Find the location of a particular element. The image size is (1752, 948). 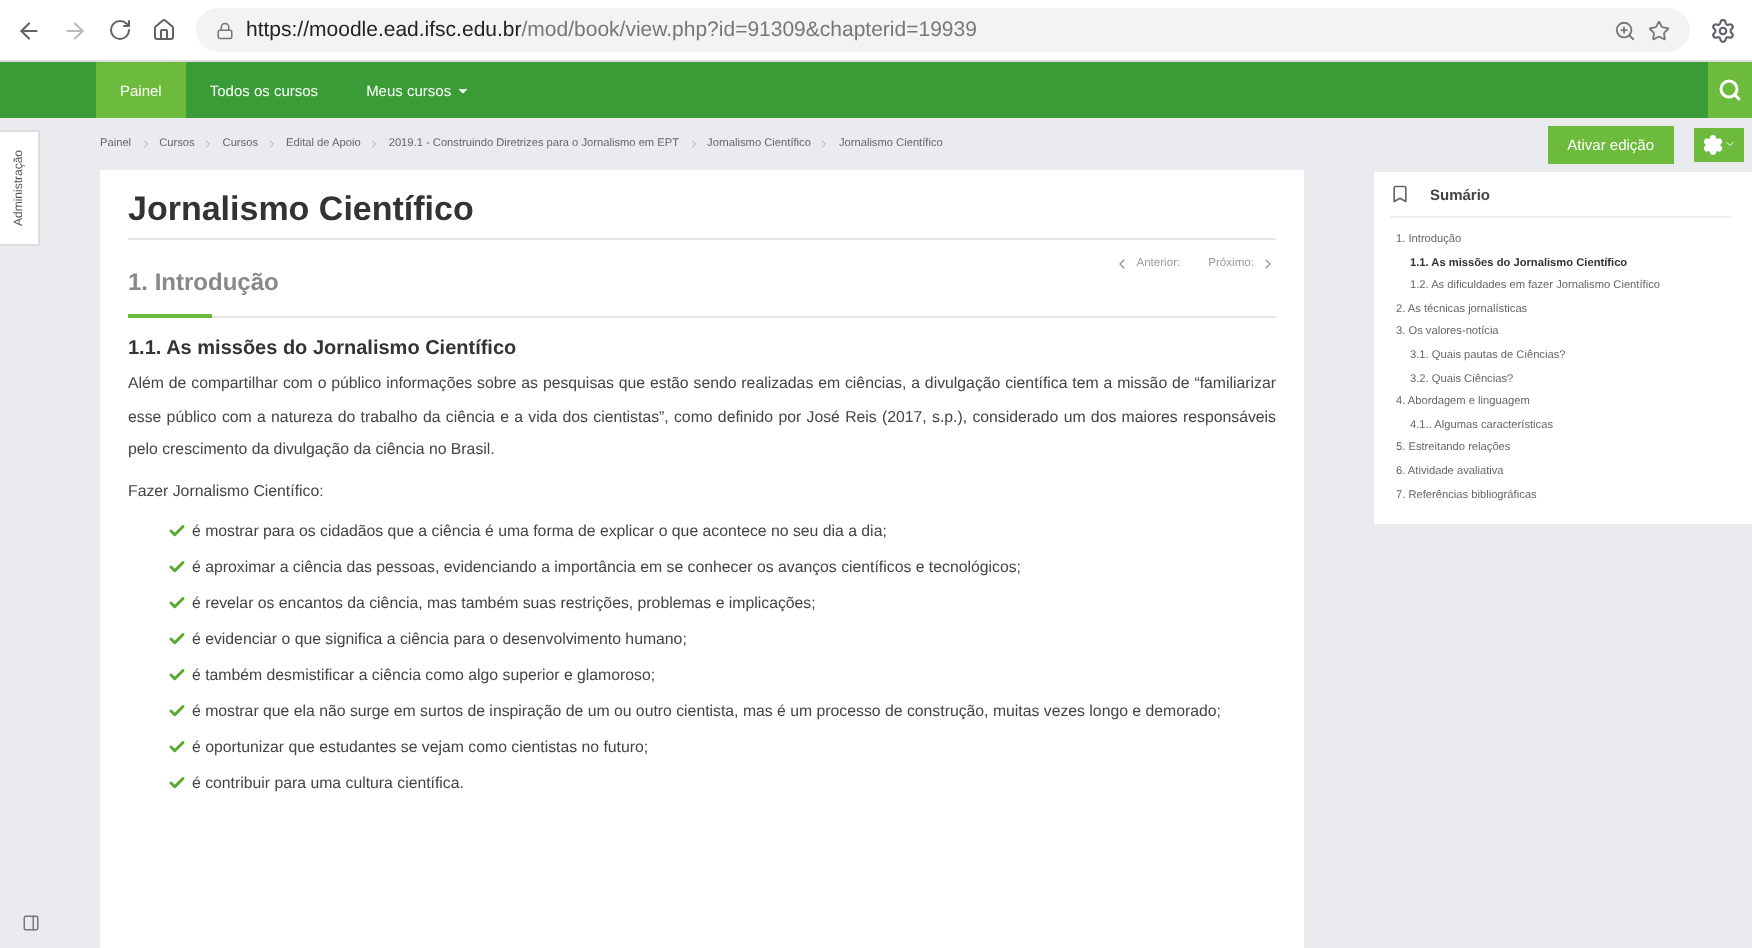

back-icon is located at coordinates (29, 30).